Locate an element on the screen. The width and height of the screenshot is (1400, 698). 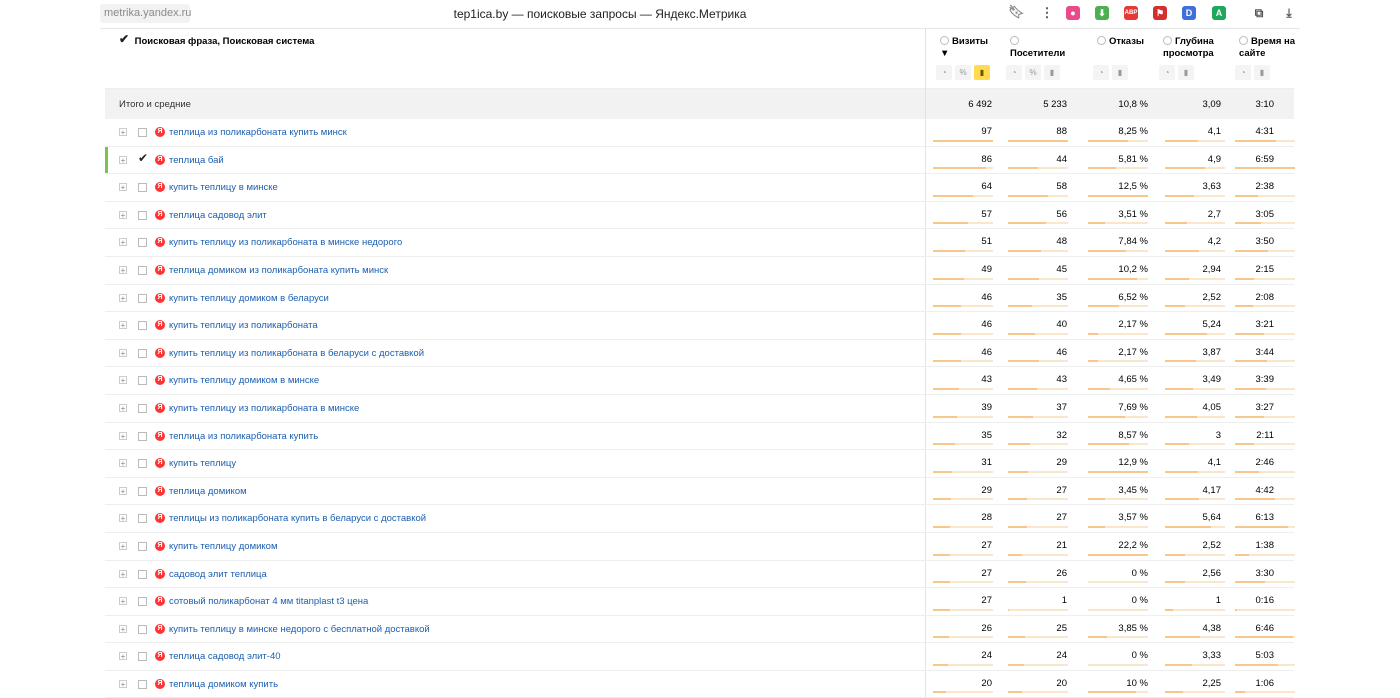
metric-header-3: Глубина просмотра is located at coordinates (1195, 48).